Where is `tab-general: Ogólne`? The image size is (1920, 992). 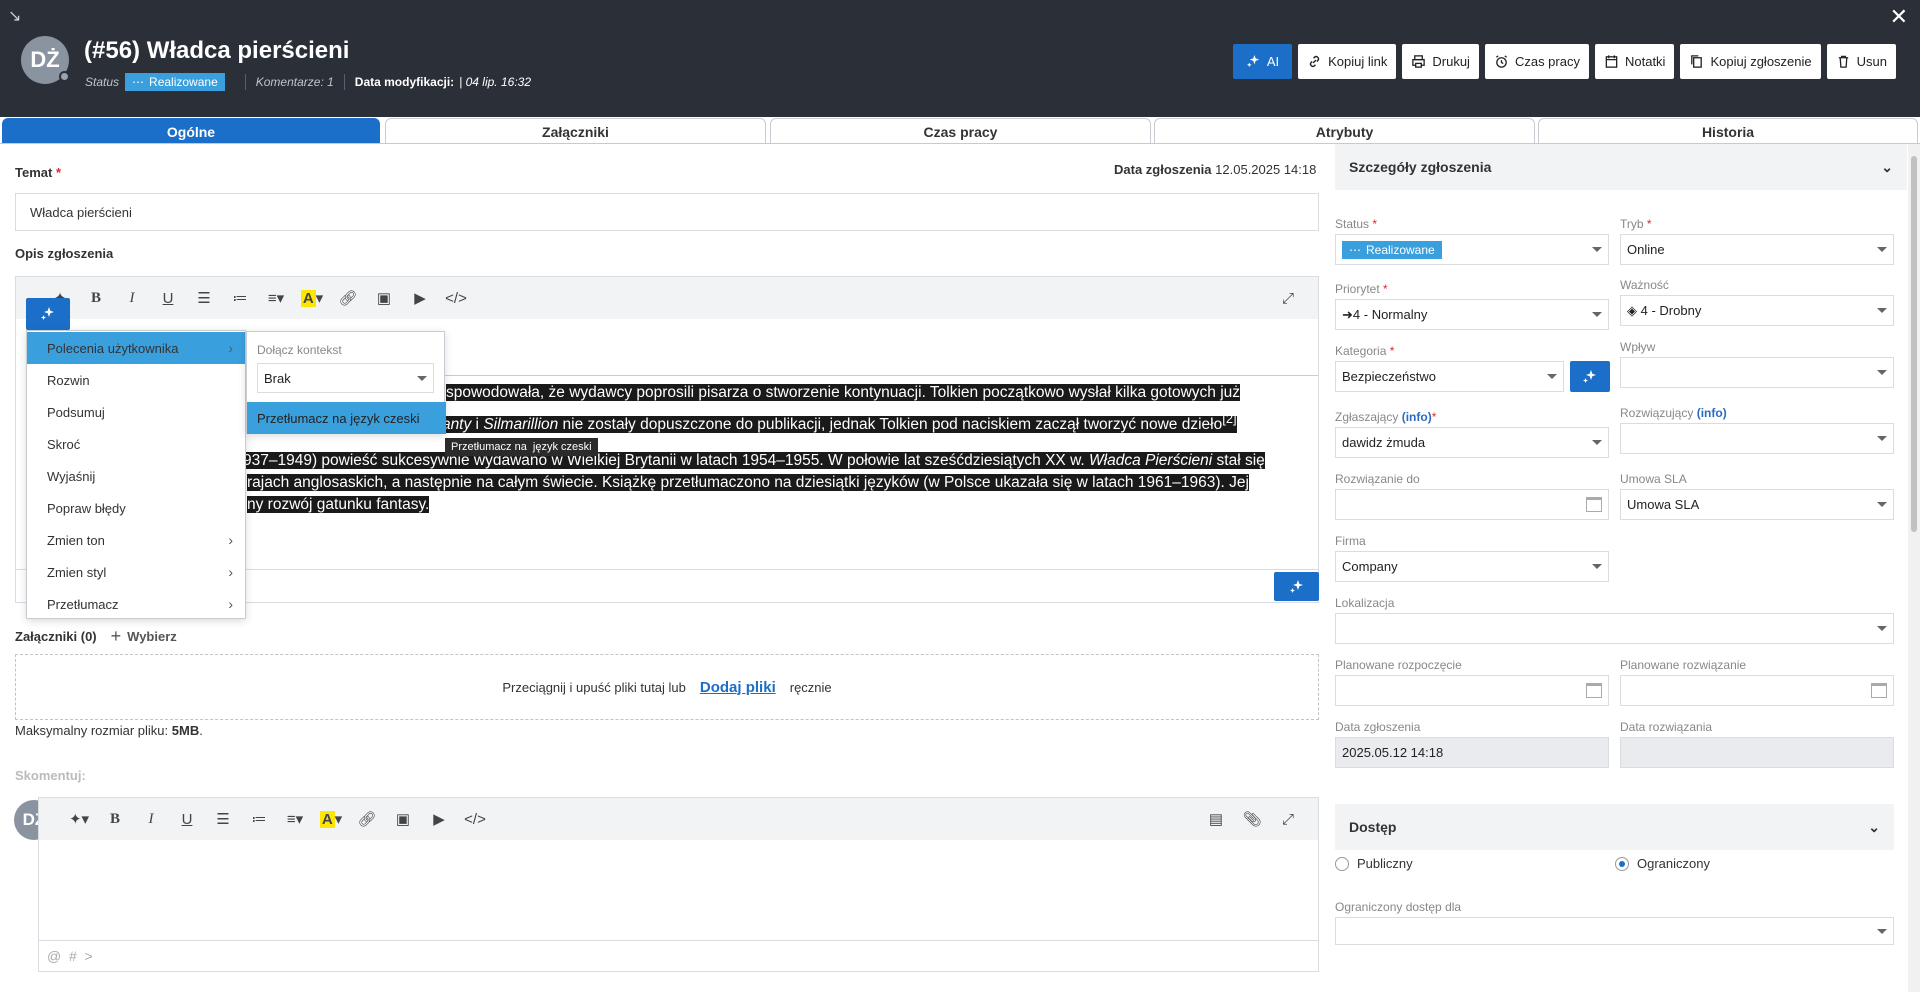
tab-general: Ogólne is located at coordinates (191, 131).